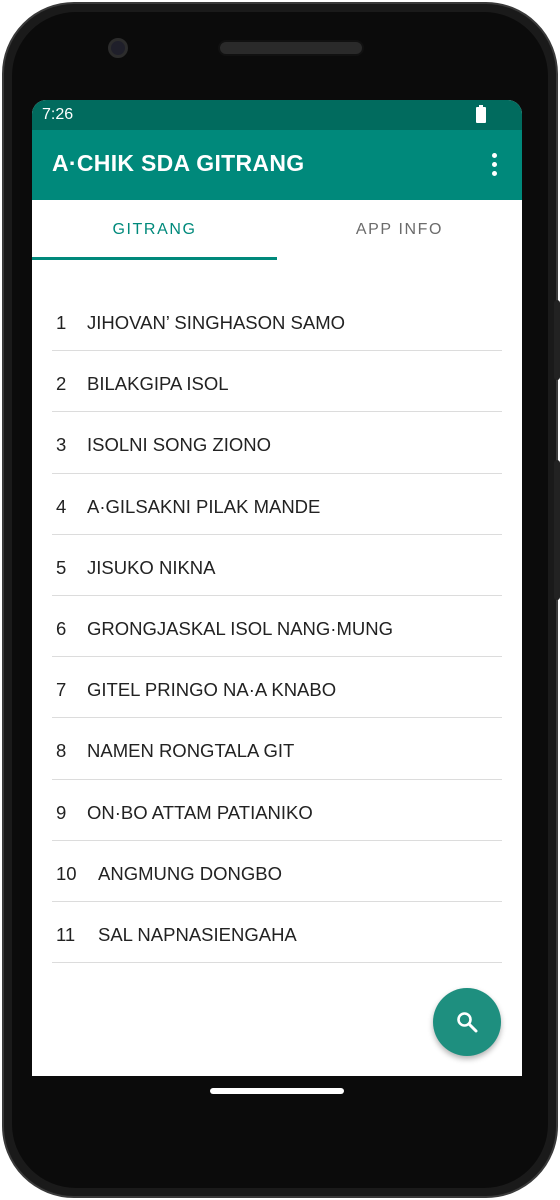 The height and width of the screenshot is (1200, 560). Describe the element at coordinates (179, 445) in the screenshot. I see `song-title: ISOLNI SONG ZIONO` at that location.